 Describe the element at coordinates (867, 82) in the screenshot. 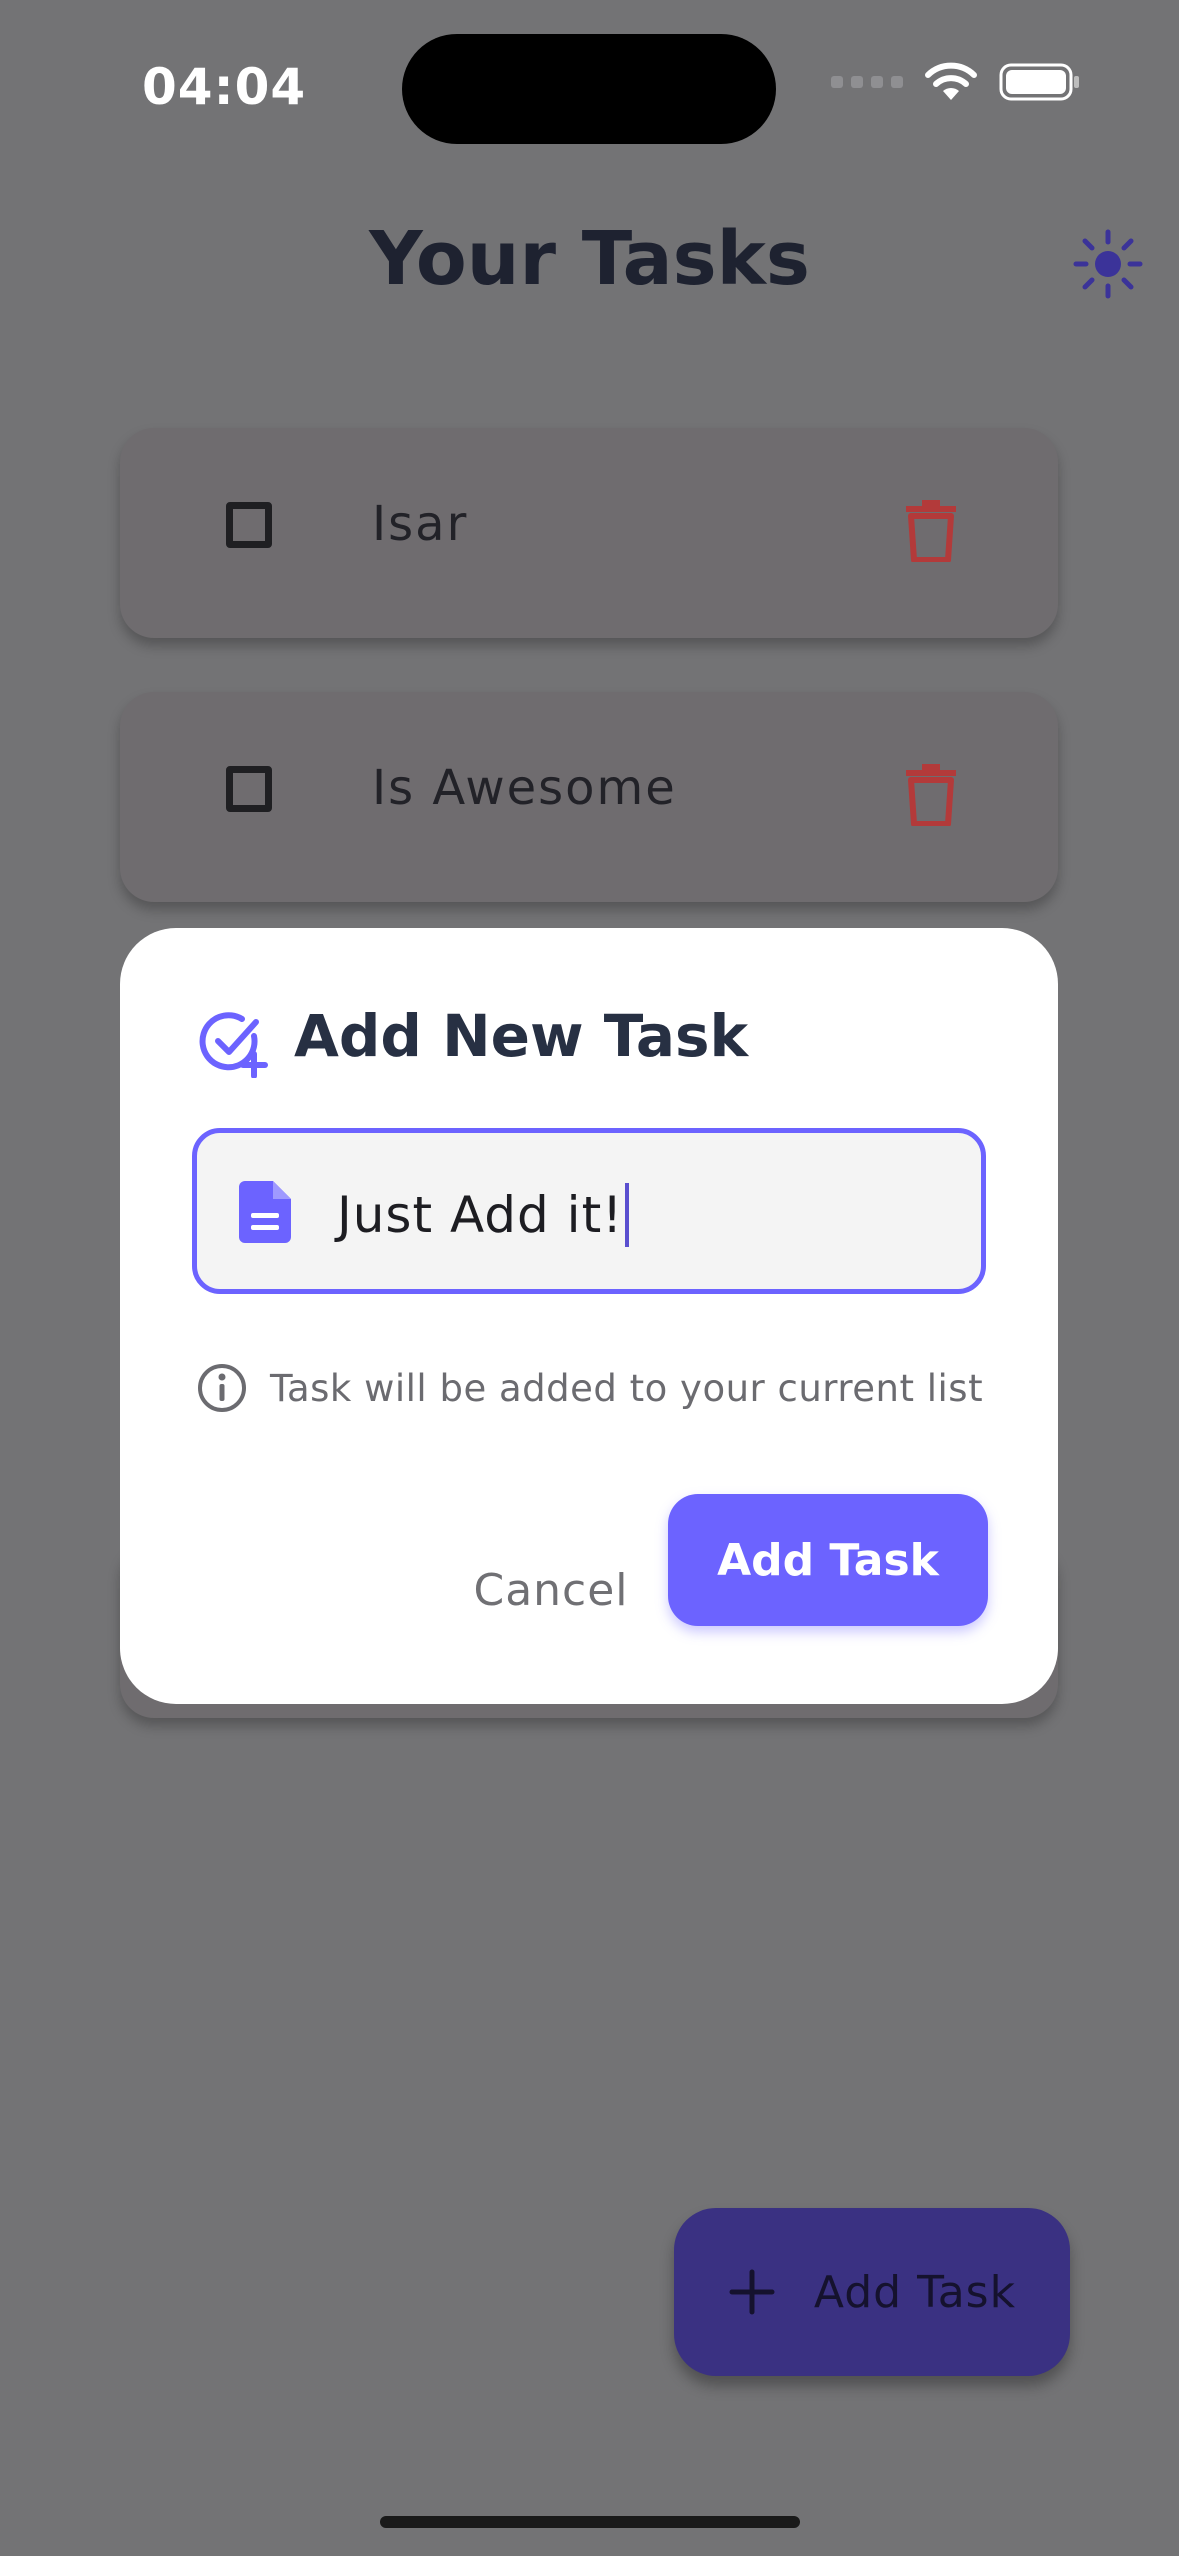

I see `cellular-signal-icon` at that location.